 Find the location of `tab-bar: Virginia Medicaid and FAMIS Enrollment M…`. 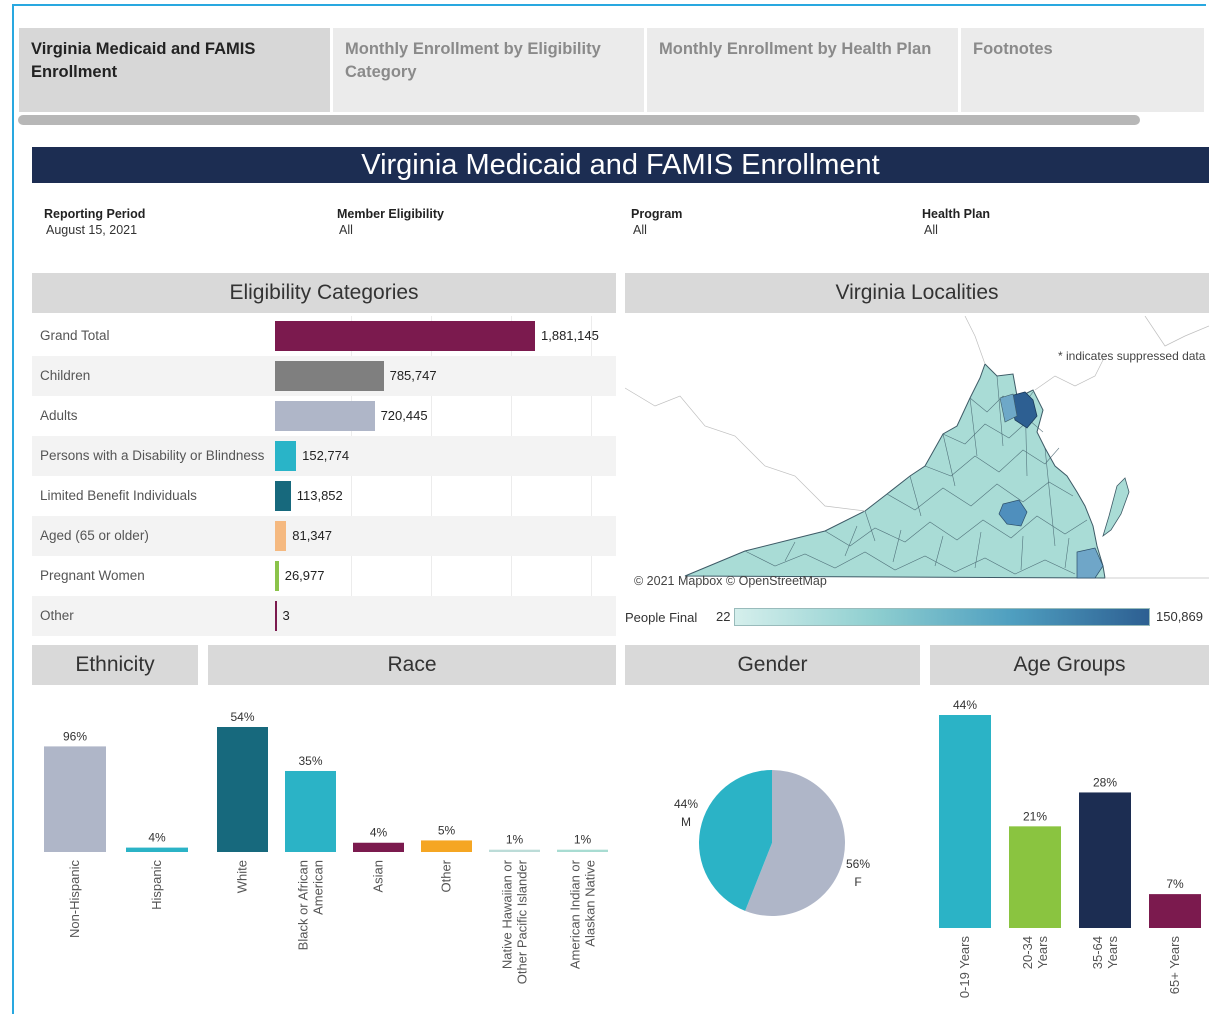

tab-bar: Virginia Medicaid and FAMIS Enrollment M… is located at coordinates (611, 70).